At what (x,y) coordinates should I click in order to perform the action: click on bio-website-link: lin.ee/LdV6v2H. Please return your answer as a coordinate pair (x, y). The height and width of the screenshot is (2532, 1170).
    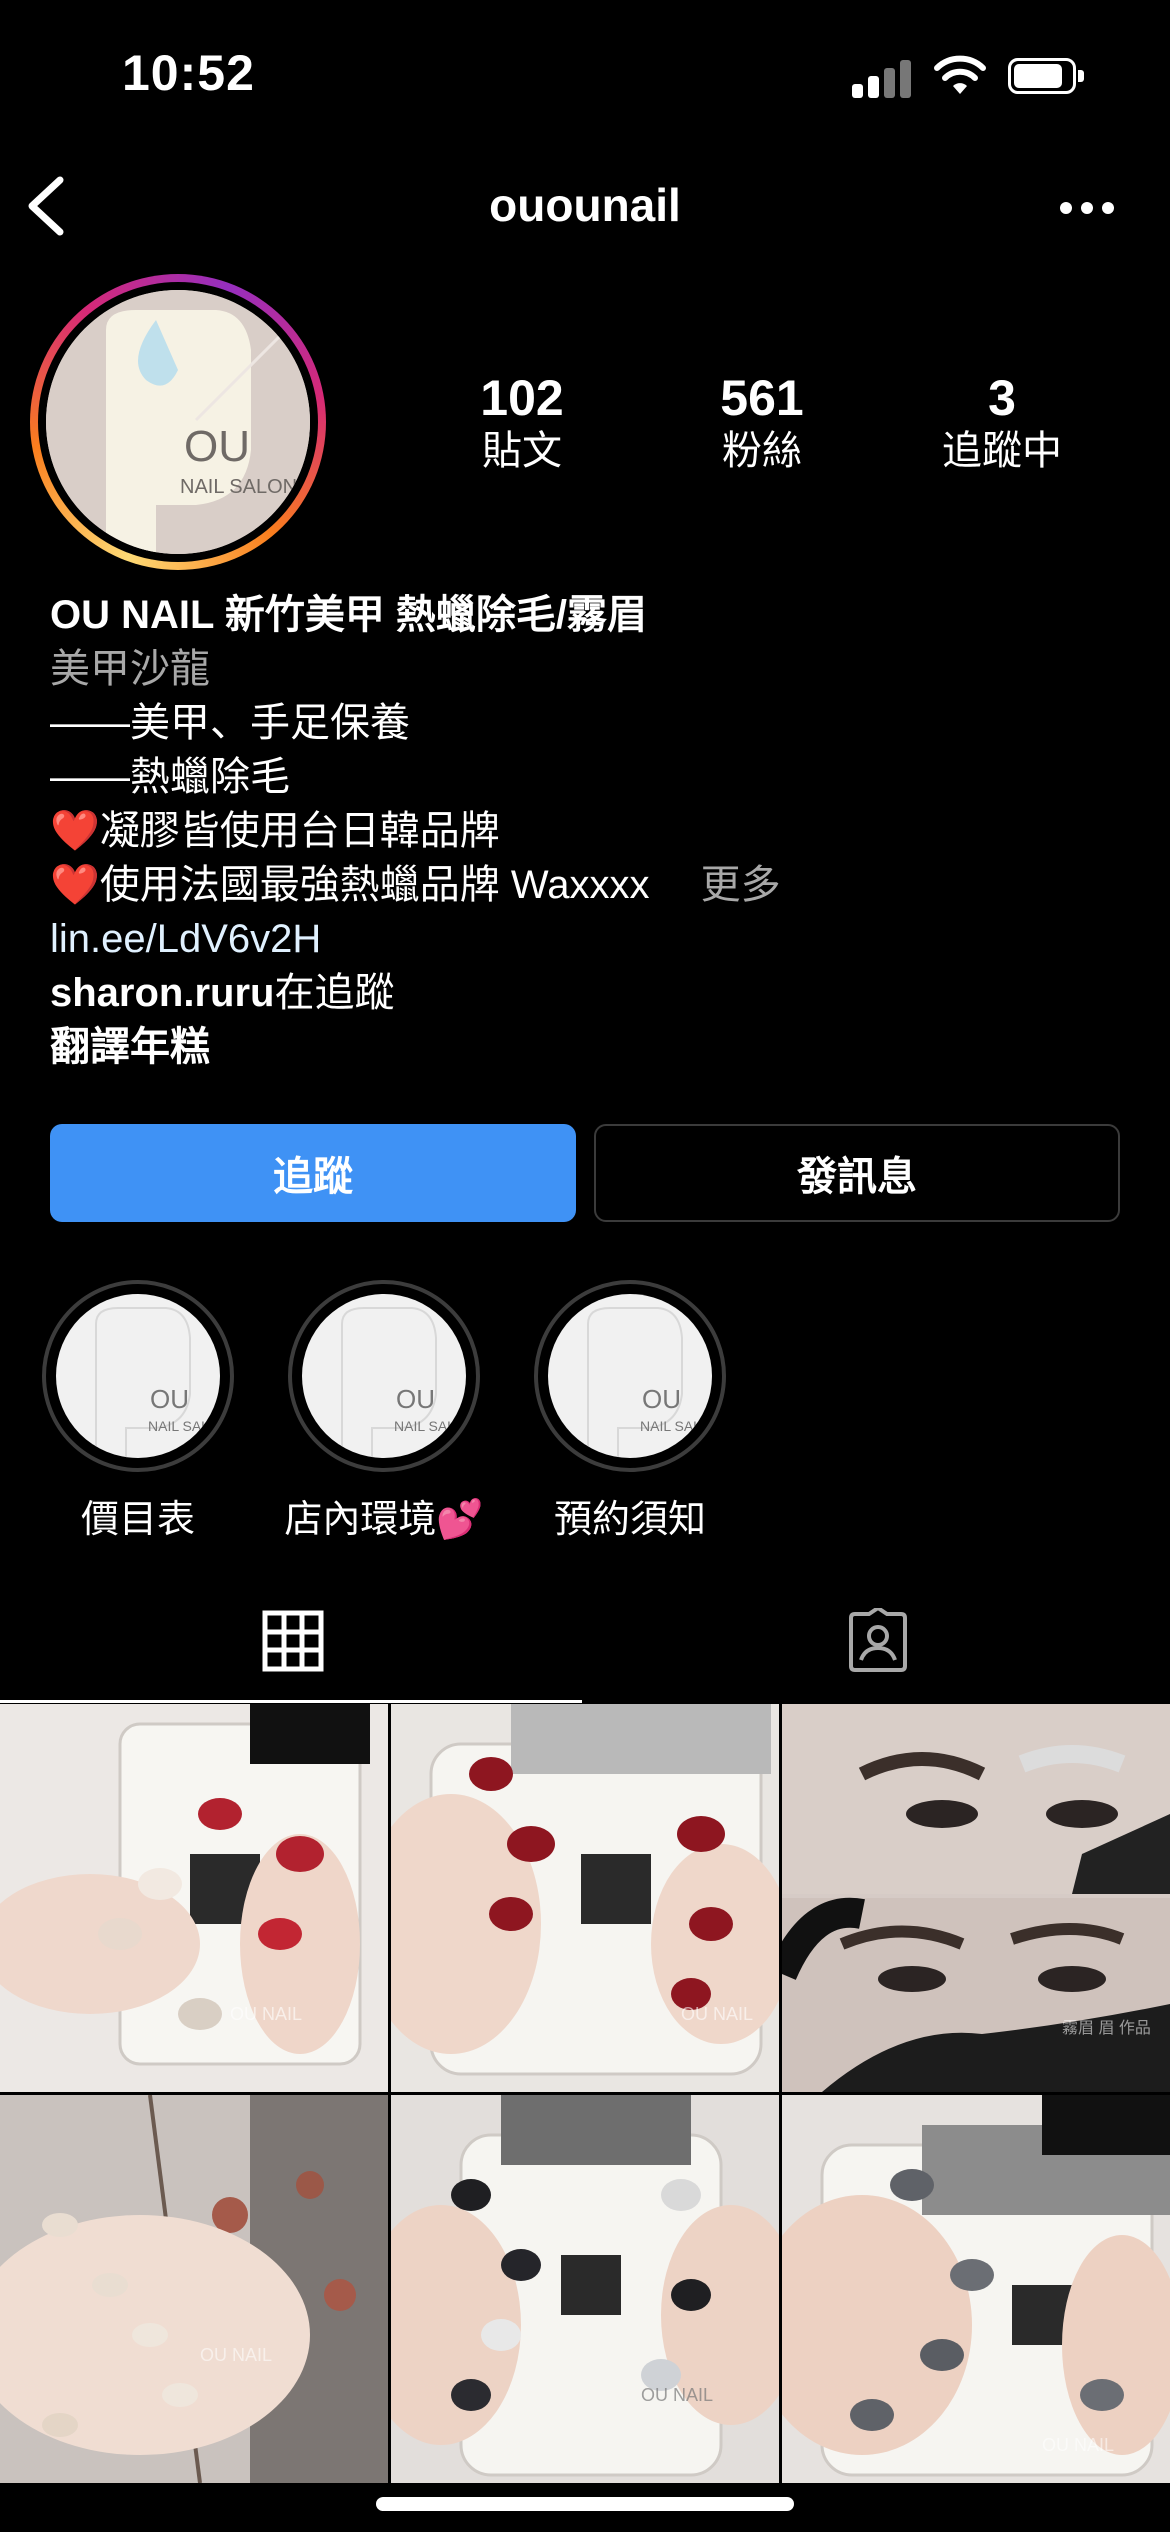
    Looking at the image, I should click on (590, 939).